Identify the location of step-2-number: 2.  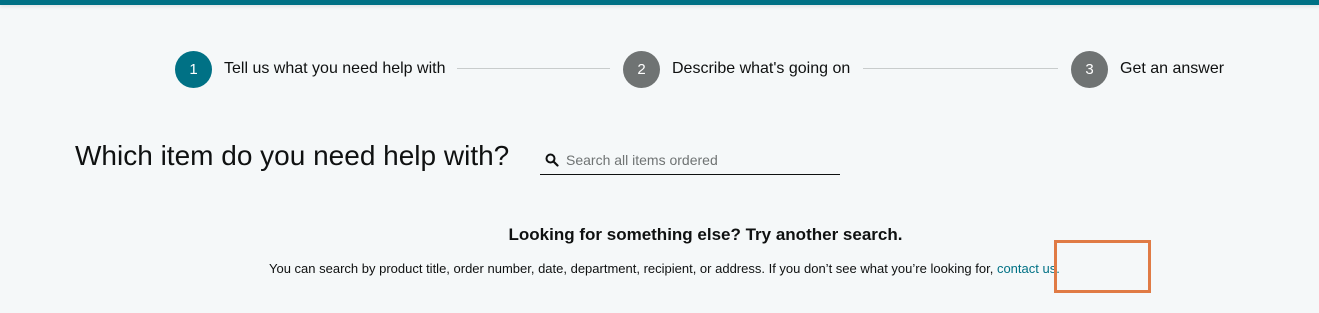
(641, 69).